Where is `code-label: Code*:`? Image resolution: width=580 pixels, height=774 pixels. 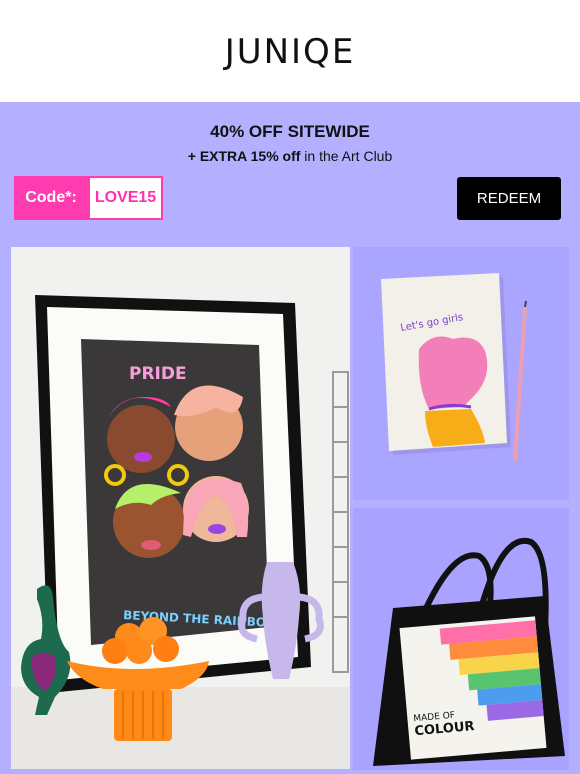 code-label: Code*: is located at coordinates (51, 198).